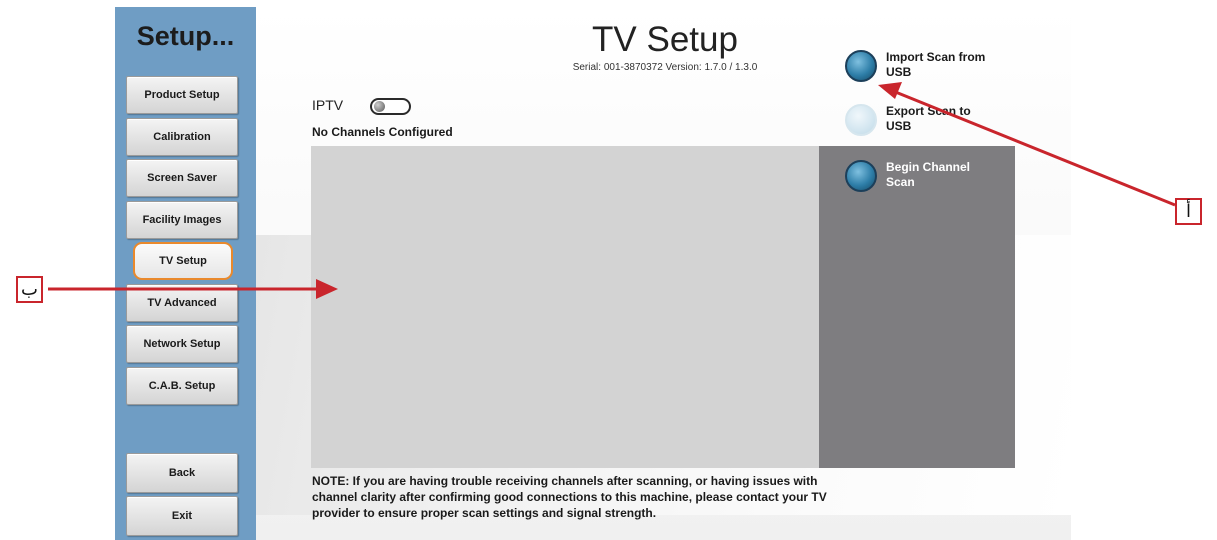 The width and height of the screenshot is (1217, 540). Describe the element at coordinates (928, 174) in the screenshot. I see `begin-channel-scan-label: Begin Channel Scan` at that location.